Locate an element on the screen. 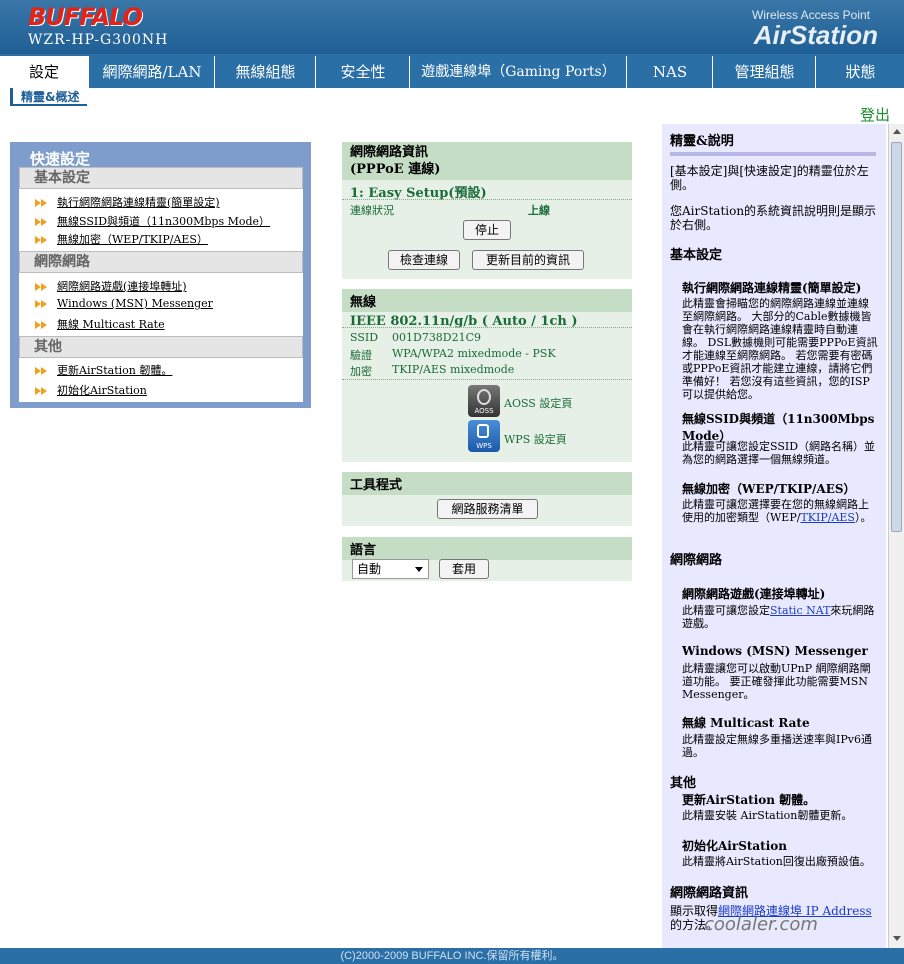 The height and width of the screenshot is (964, 904). help-intro-info: 您AirStation的系統資訊說明則是顯示於右側。 is located at coordinates (773, 218).